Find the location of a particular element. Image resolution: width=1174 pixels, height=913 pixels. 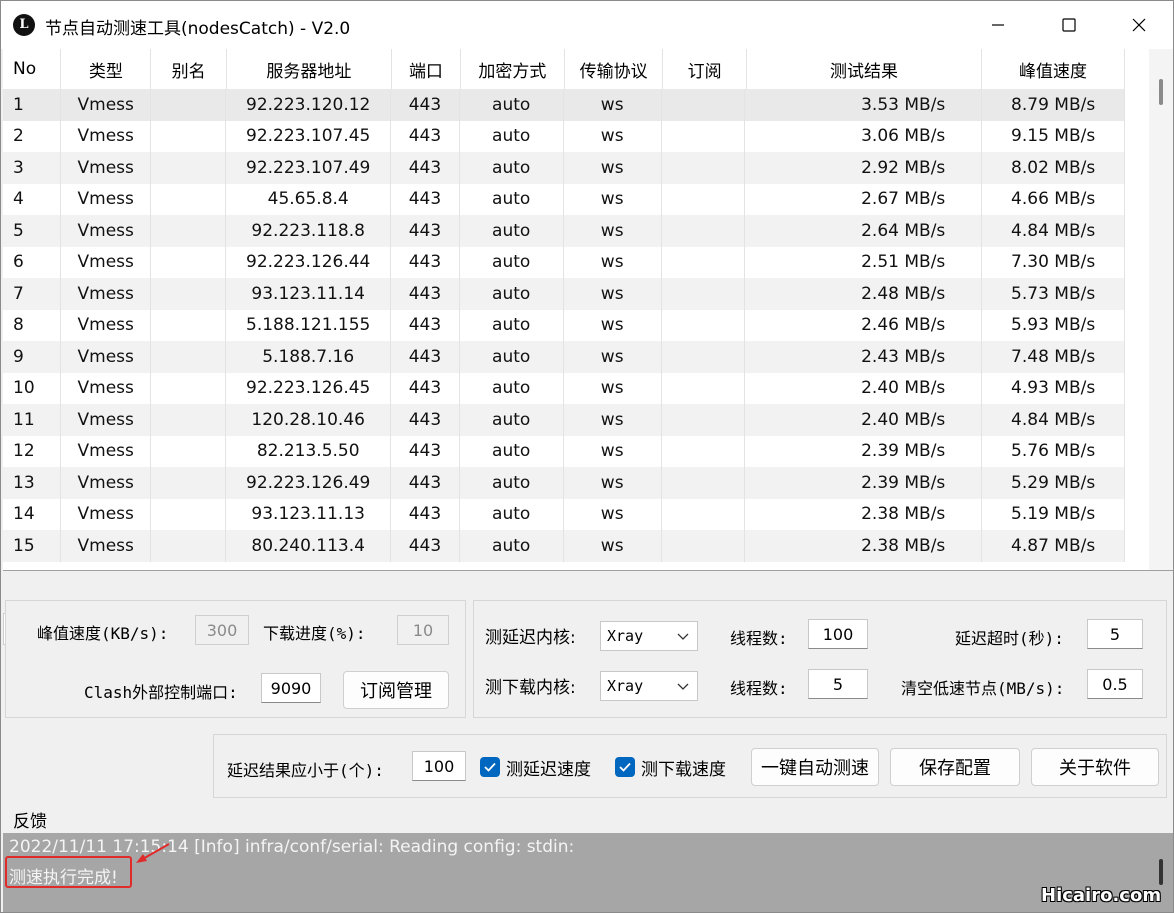

cell-peak-speed: 4.84 MB/s is located at coordinates (1053, 420).